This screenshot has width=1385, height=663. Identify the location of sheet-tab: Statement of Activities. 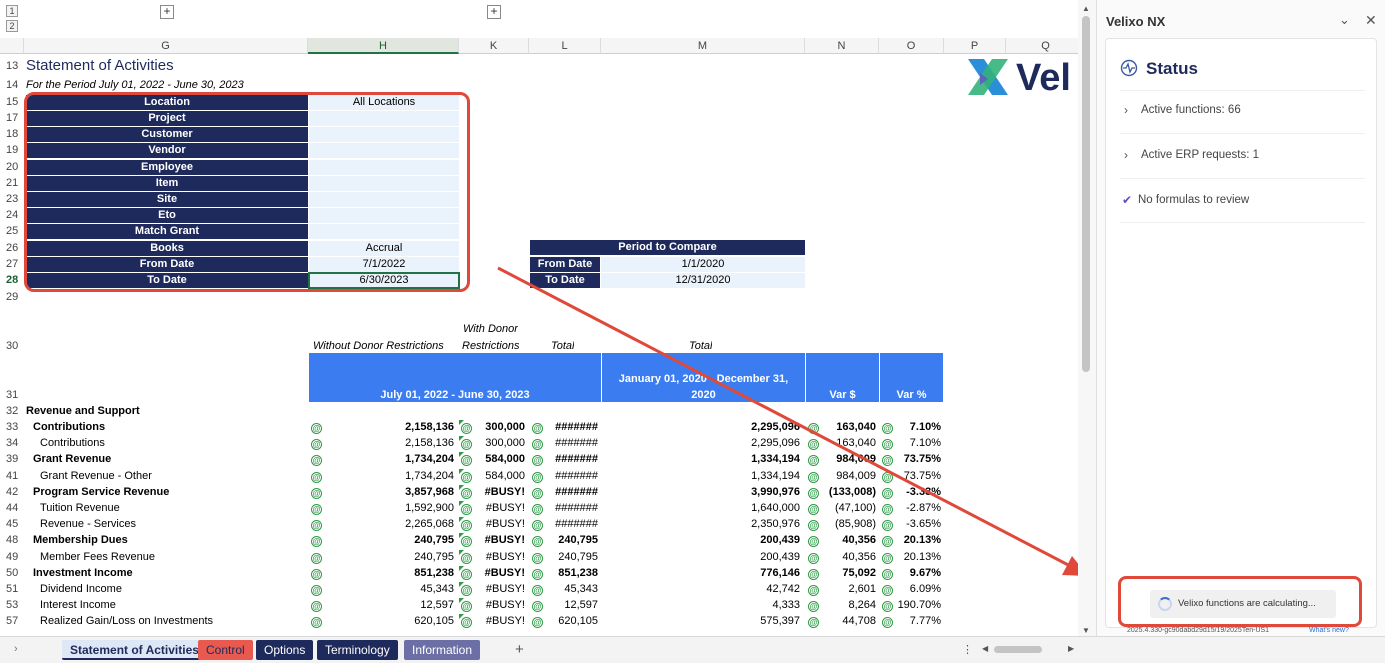
(134, 650).